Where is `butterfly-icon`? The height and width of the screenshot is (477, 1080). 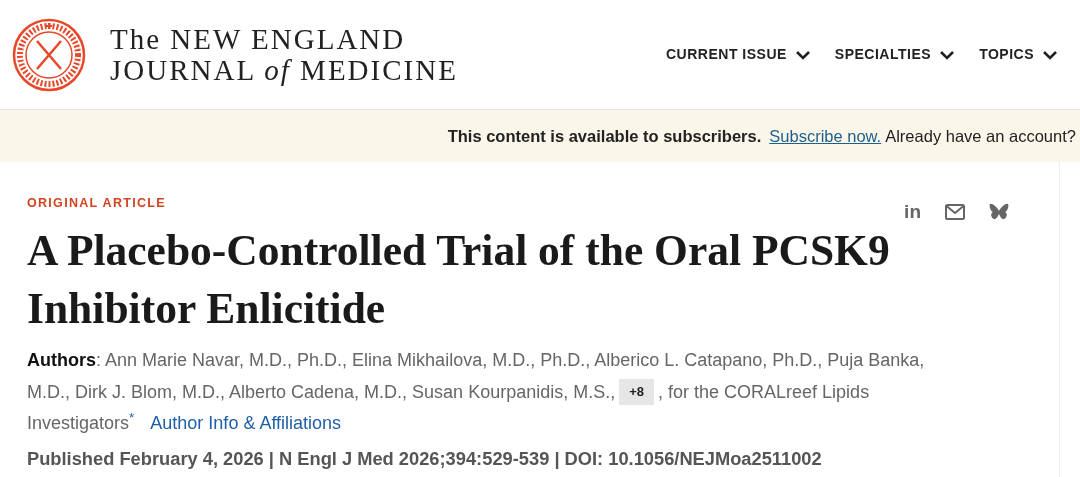
butterfly-icon is located at coordinates (999, 211).